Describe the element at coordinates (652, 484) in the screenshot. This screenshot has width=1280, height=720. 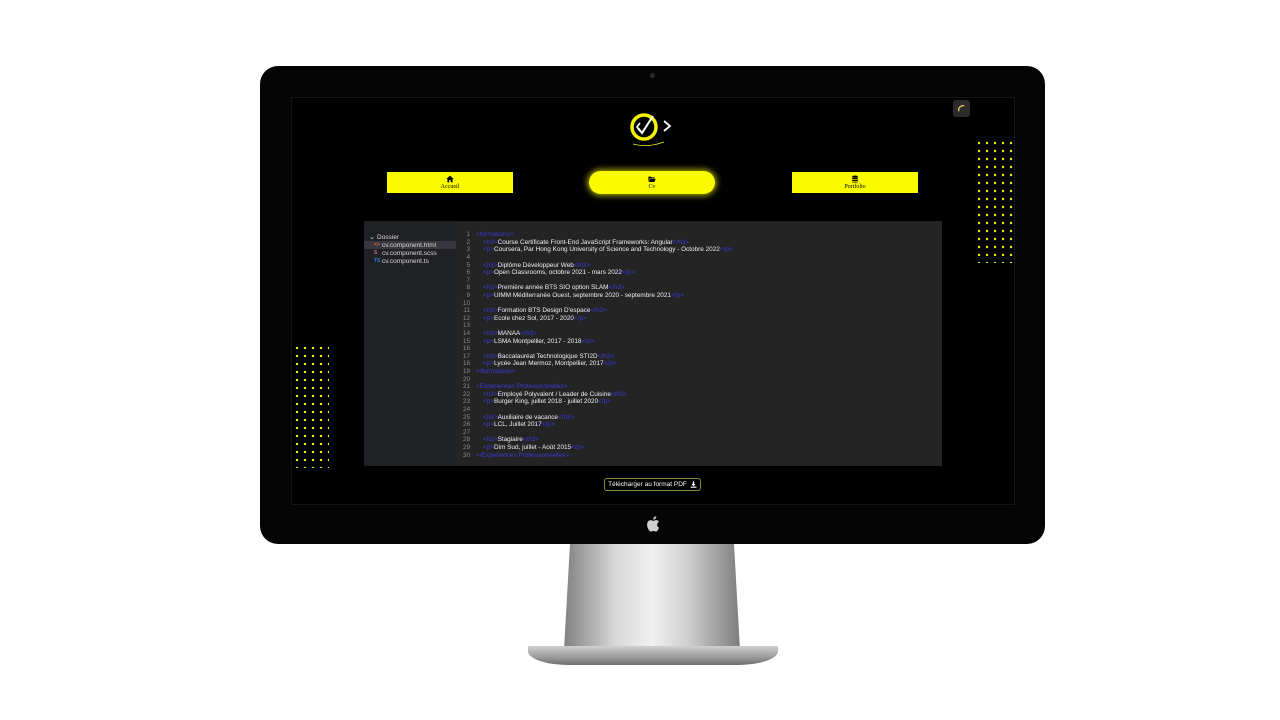
I see `download-pdf-button: Télécharger au format PDF` at that location.